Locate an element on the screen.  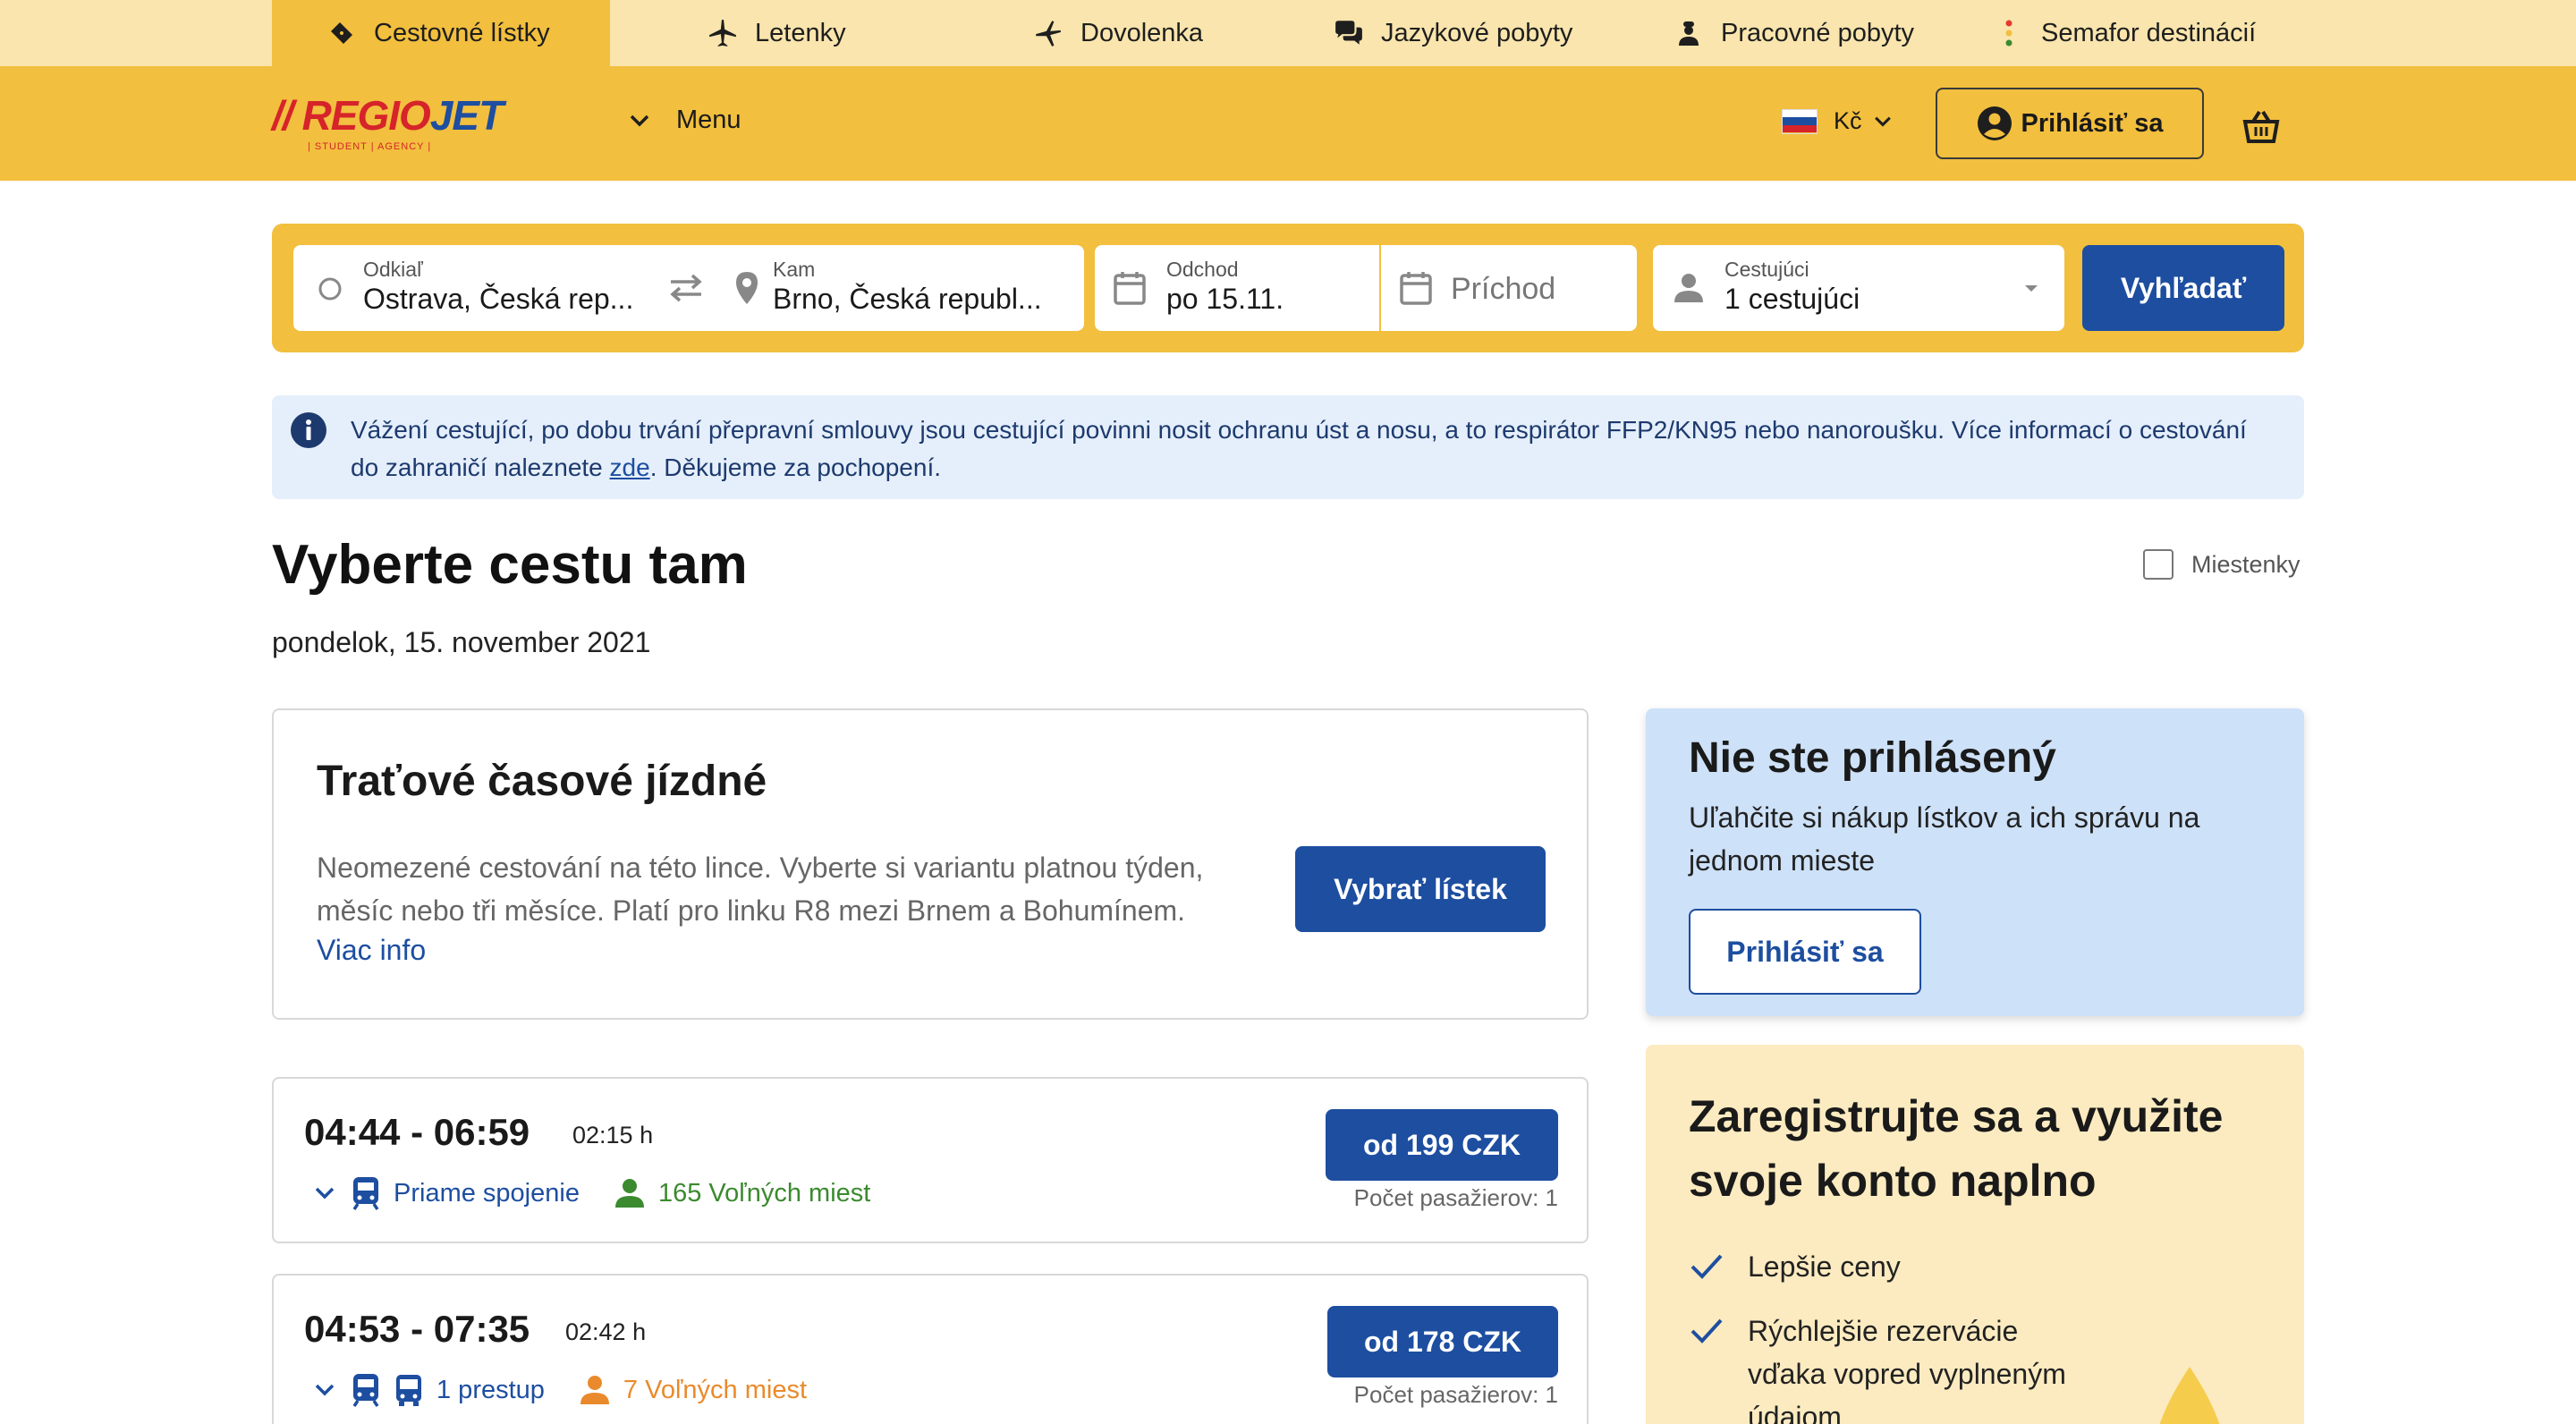
user-circle-icon is located at coordinates (1994, 123).